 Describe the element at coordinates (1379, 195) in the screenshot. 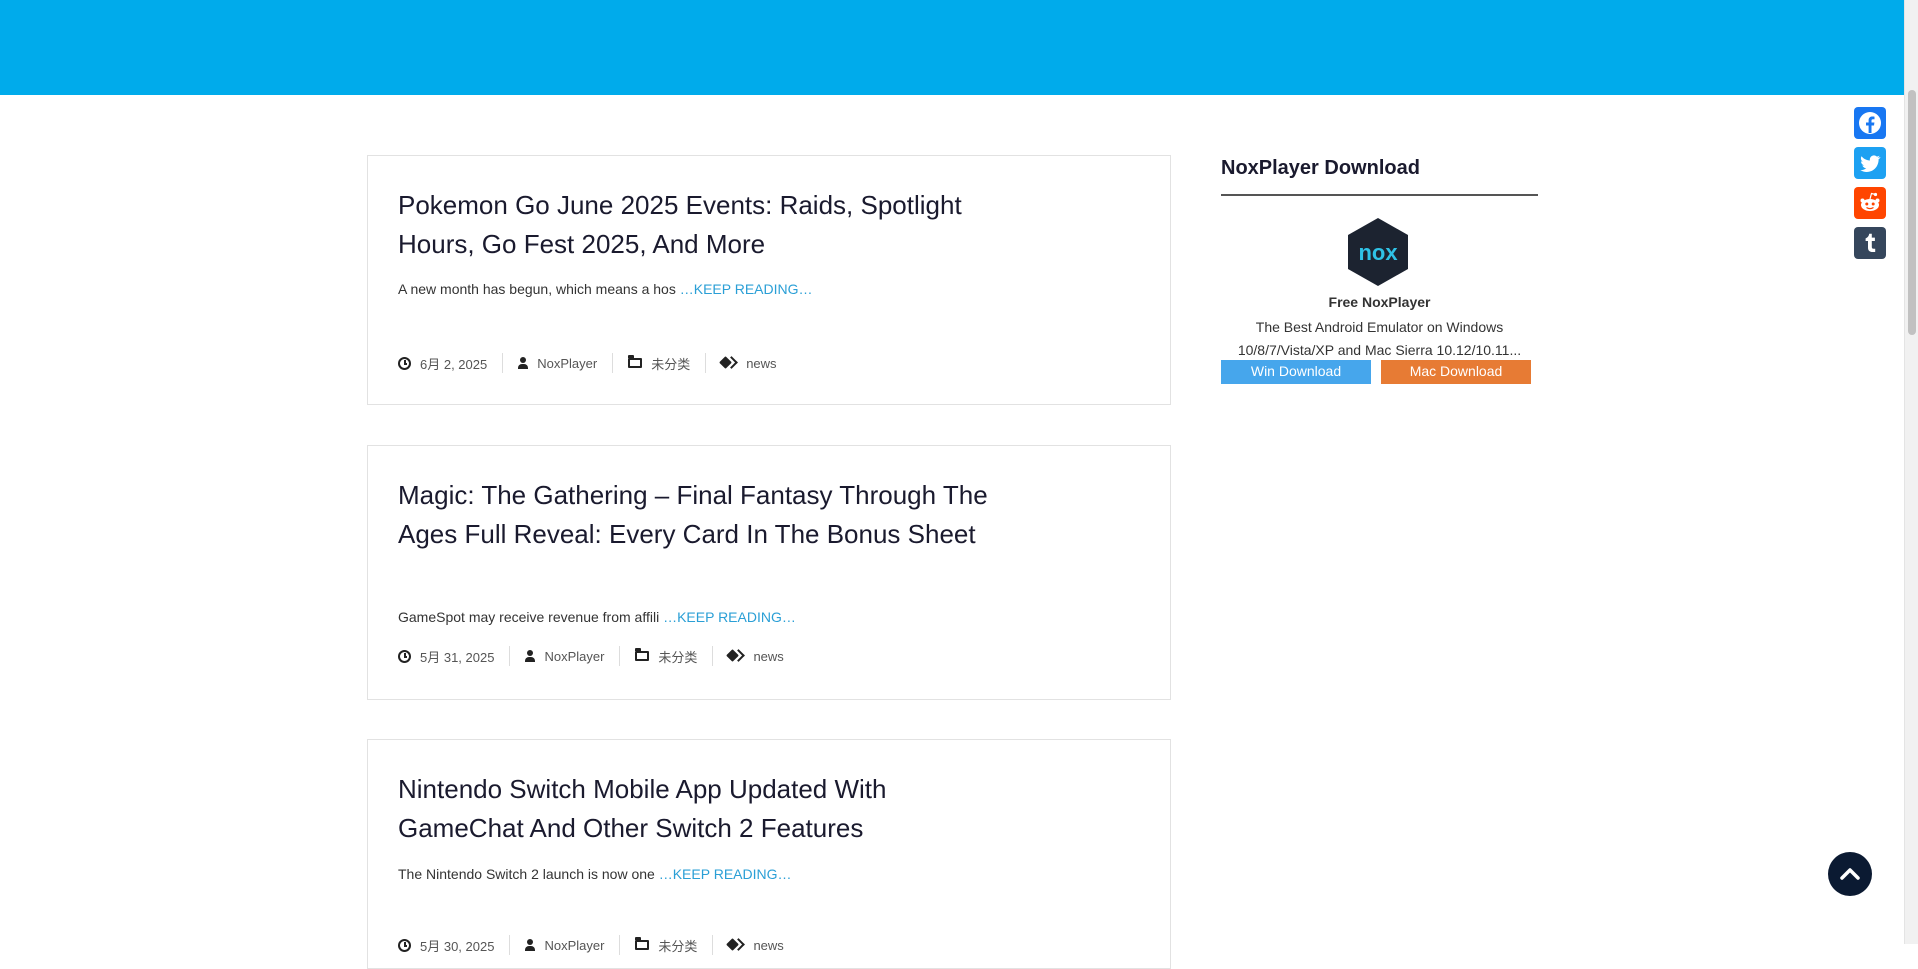

I see `widget-divider` at that location.